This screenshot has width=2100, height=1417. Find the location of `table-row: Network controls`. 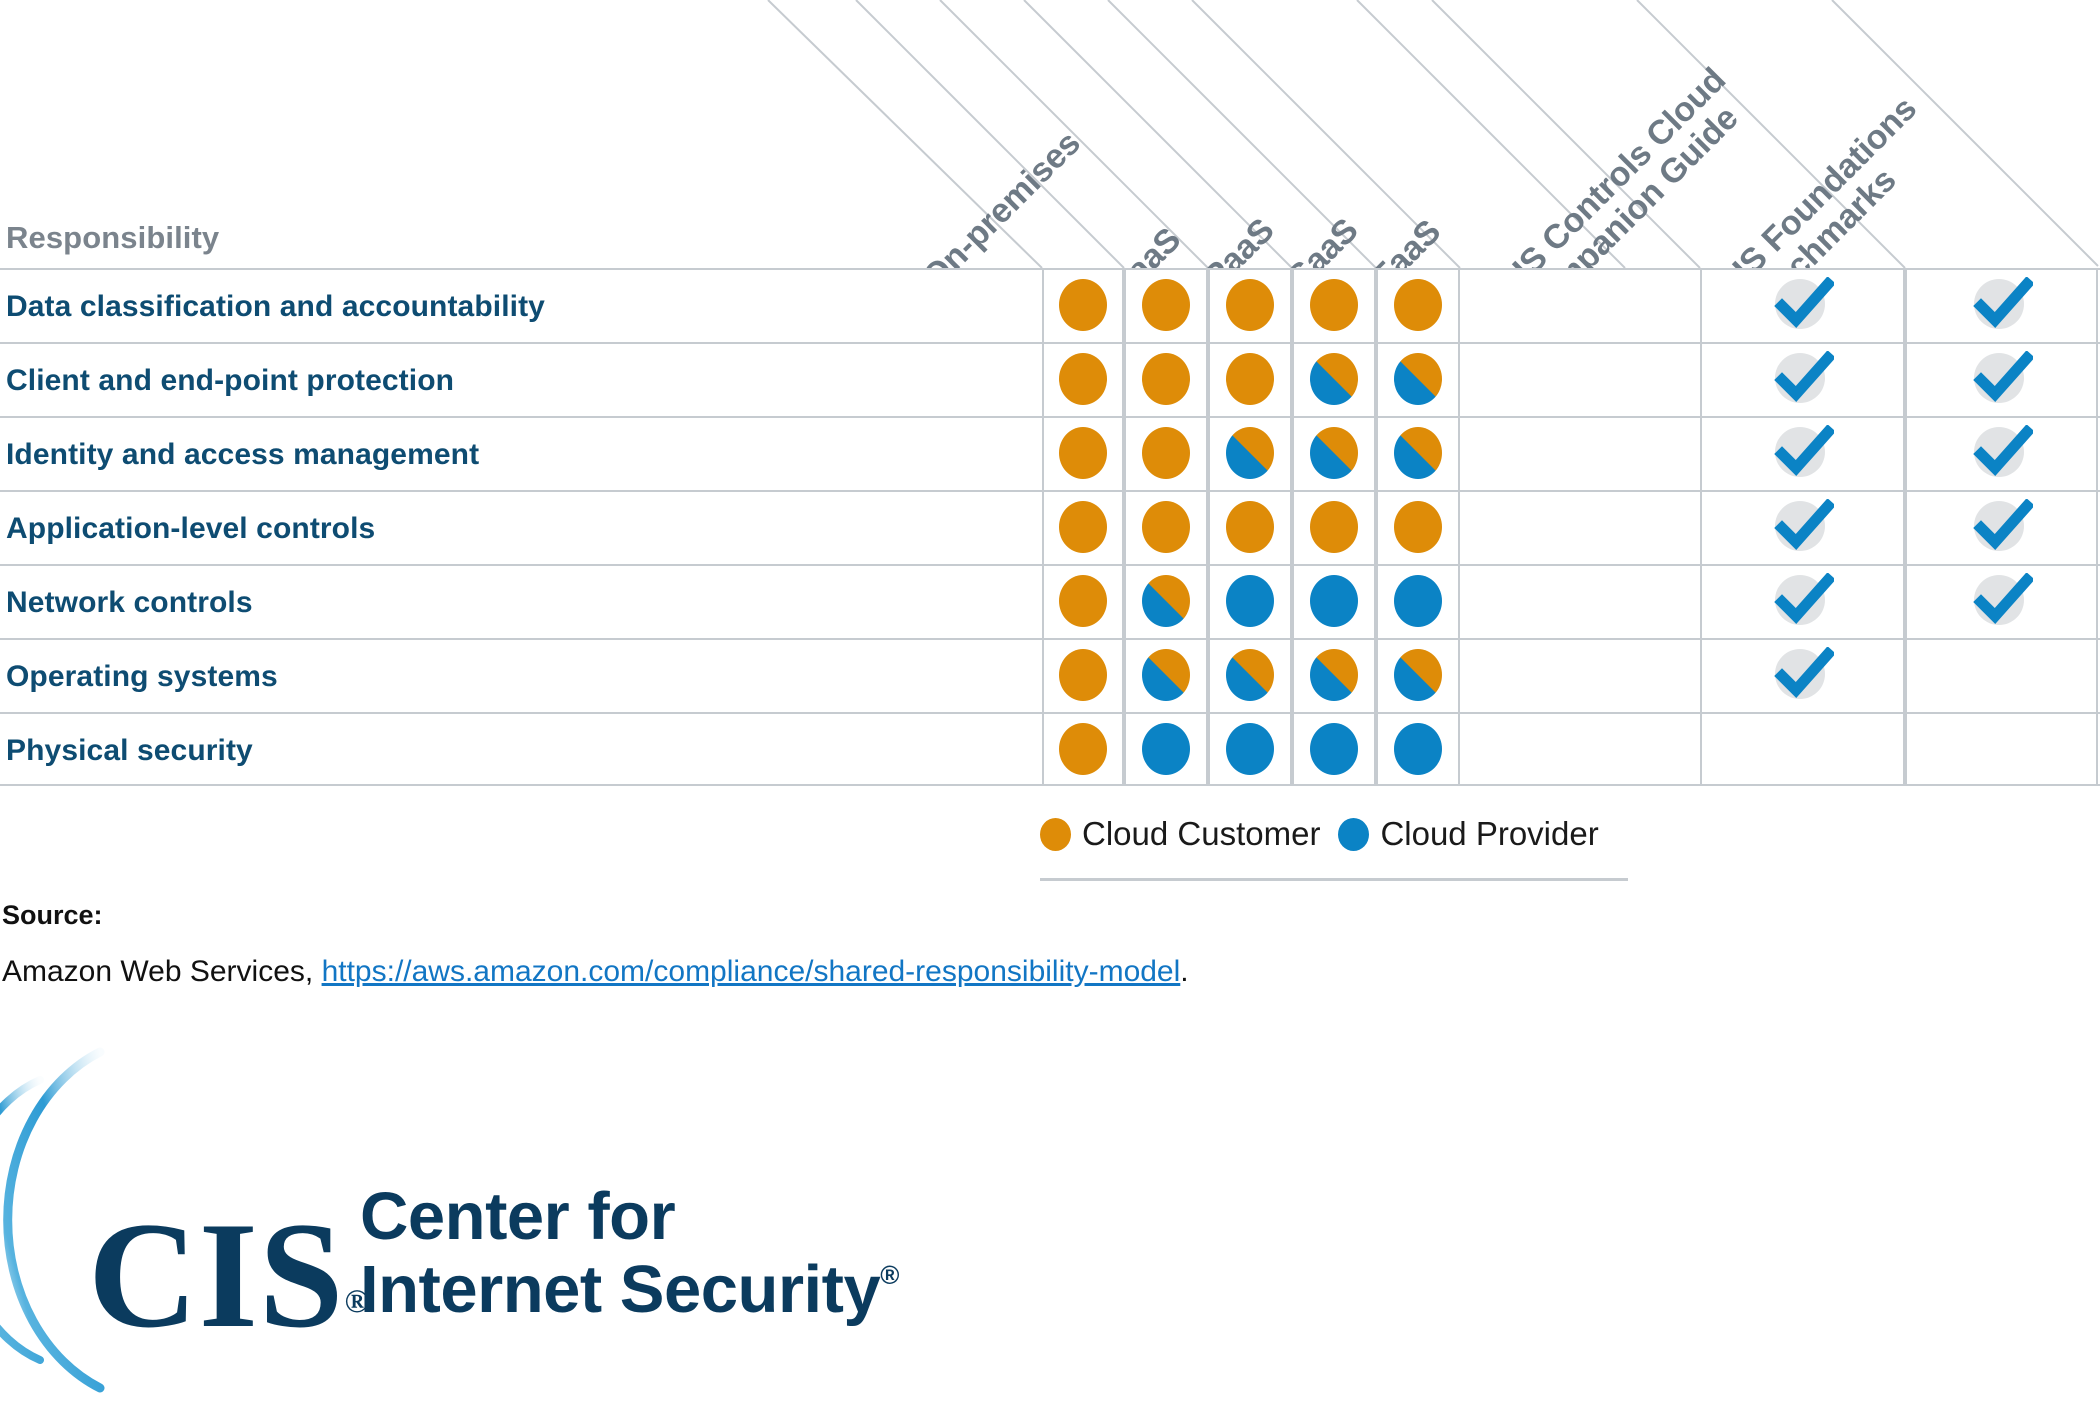

table-row: Network controls is located at coordinates (1050, 601).